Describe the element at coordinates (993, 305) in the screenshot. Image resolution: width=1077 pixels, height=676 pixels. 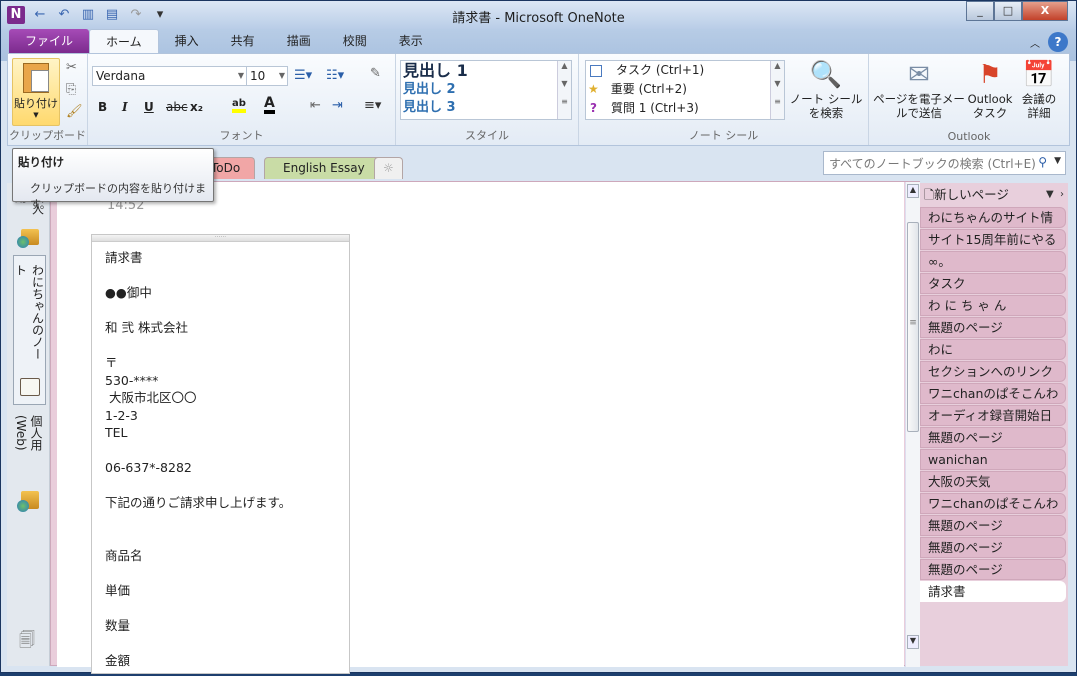
I see `page-list-item: わ に ち ゃ ん` at that location.